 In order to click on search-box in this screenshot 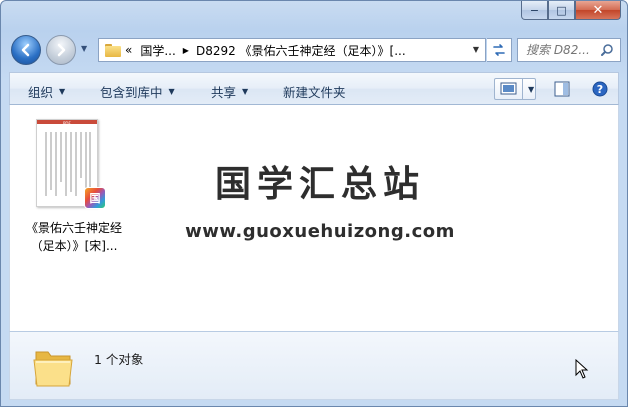, I will do `click(569, 50)`.